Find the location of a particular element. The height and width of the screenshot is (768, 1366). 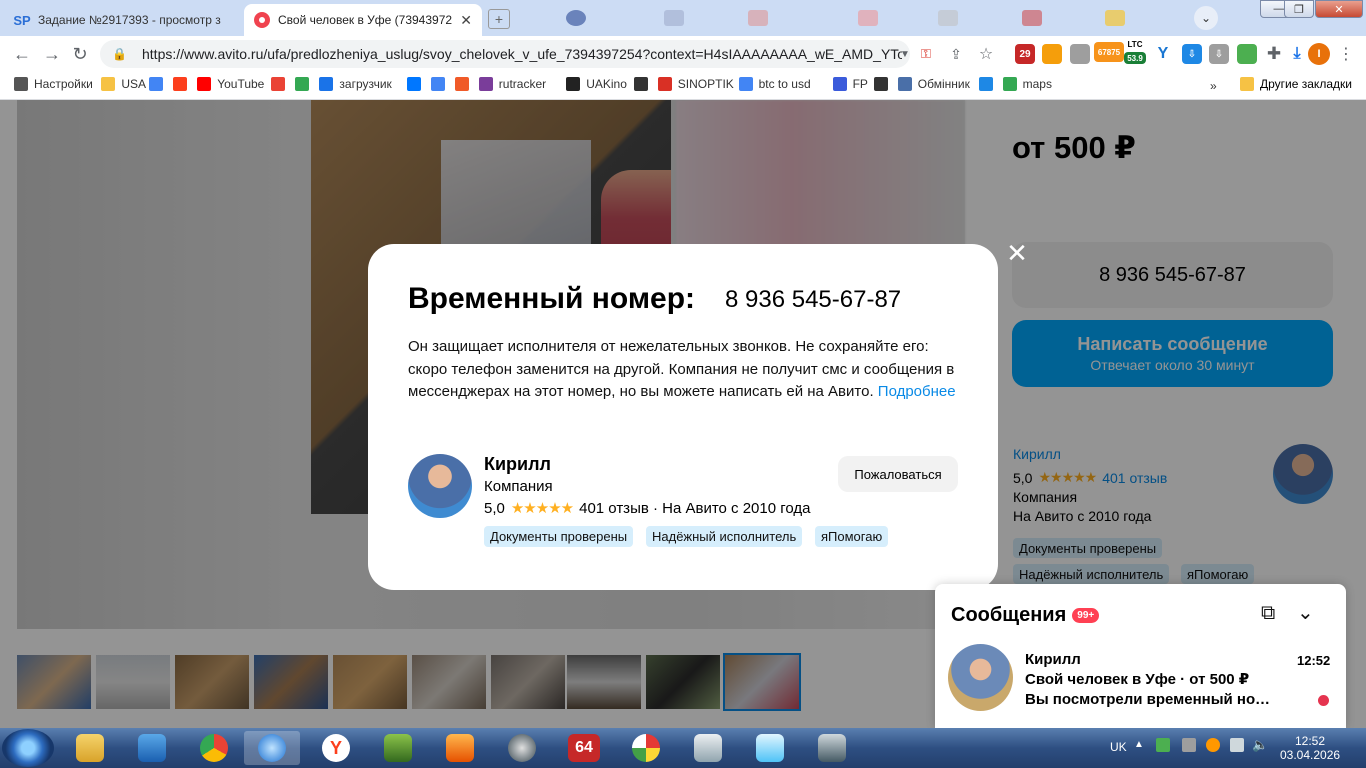

taskbar-calculator is located at coordinates (708, 748).